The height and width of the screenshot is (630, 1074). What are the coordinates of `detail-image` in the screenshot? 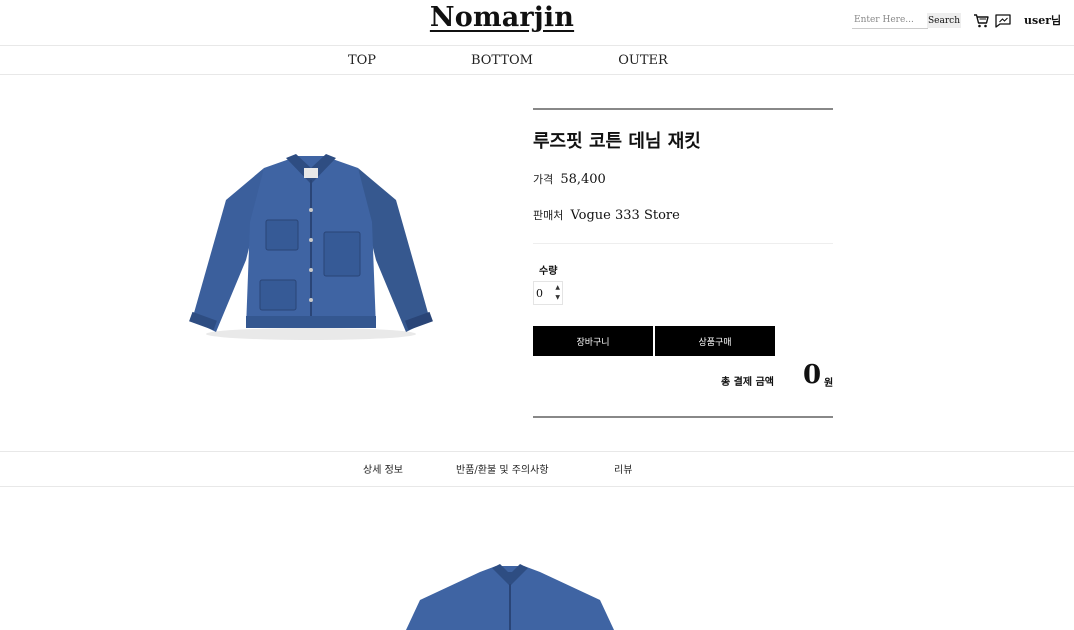 It's located at (510, 595).